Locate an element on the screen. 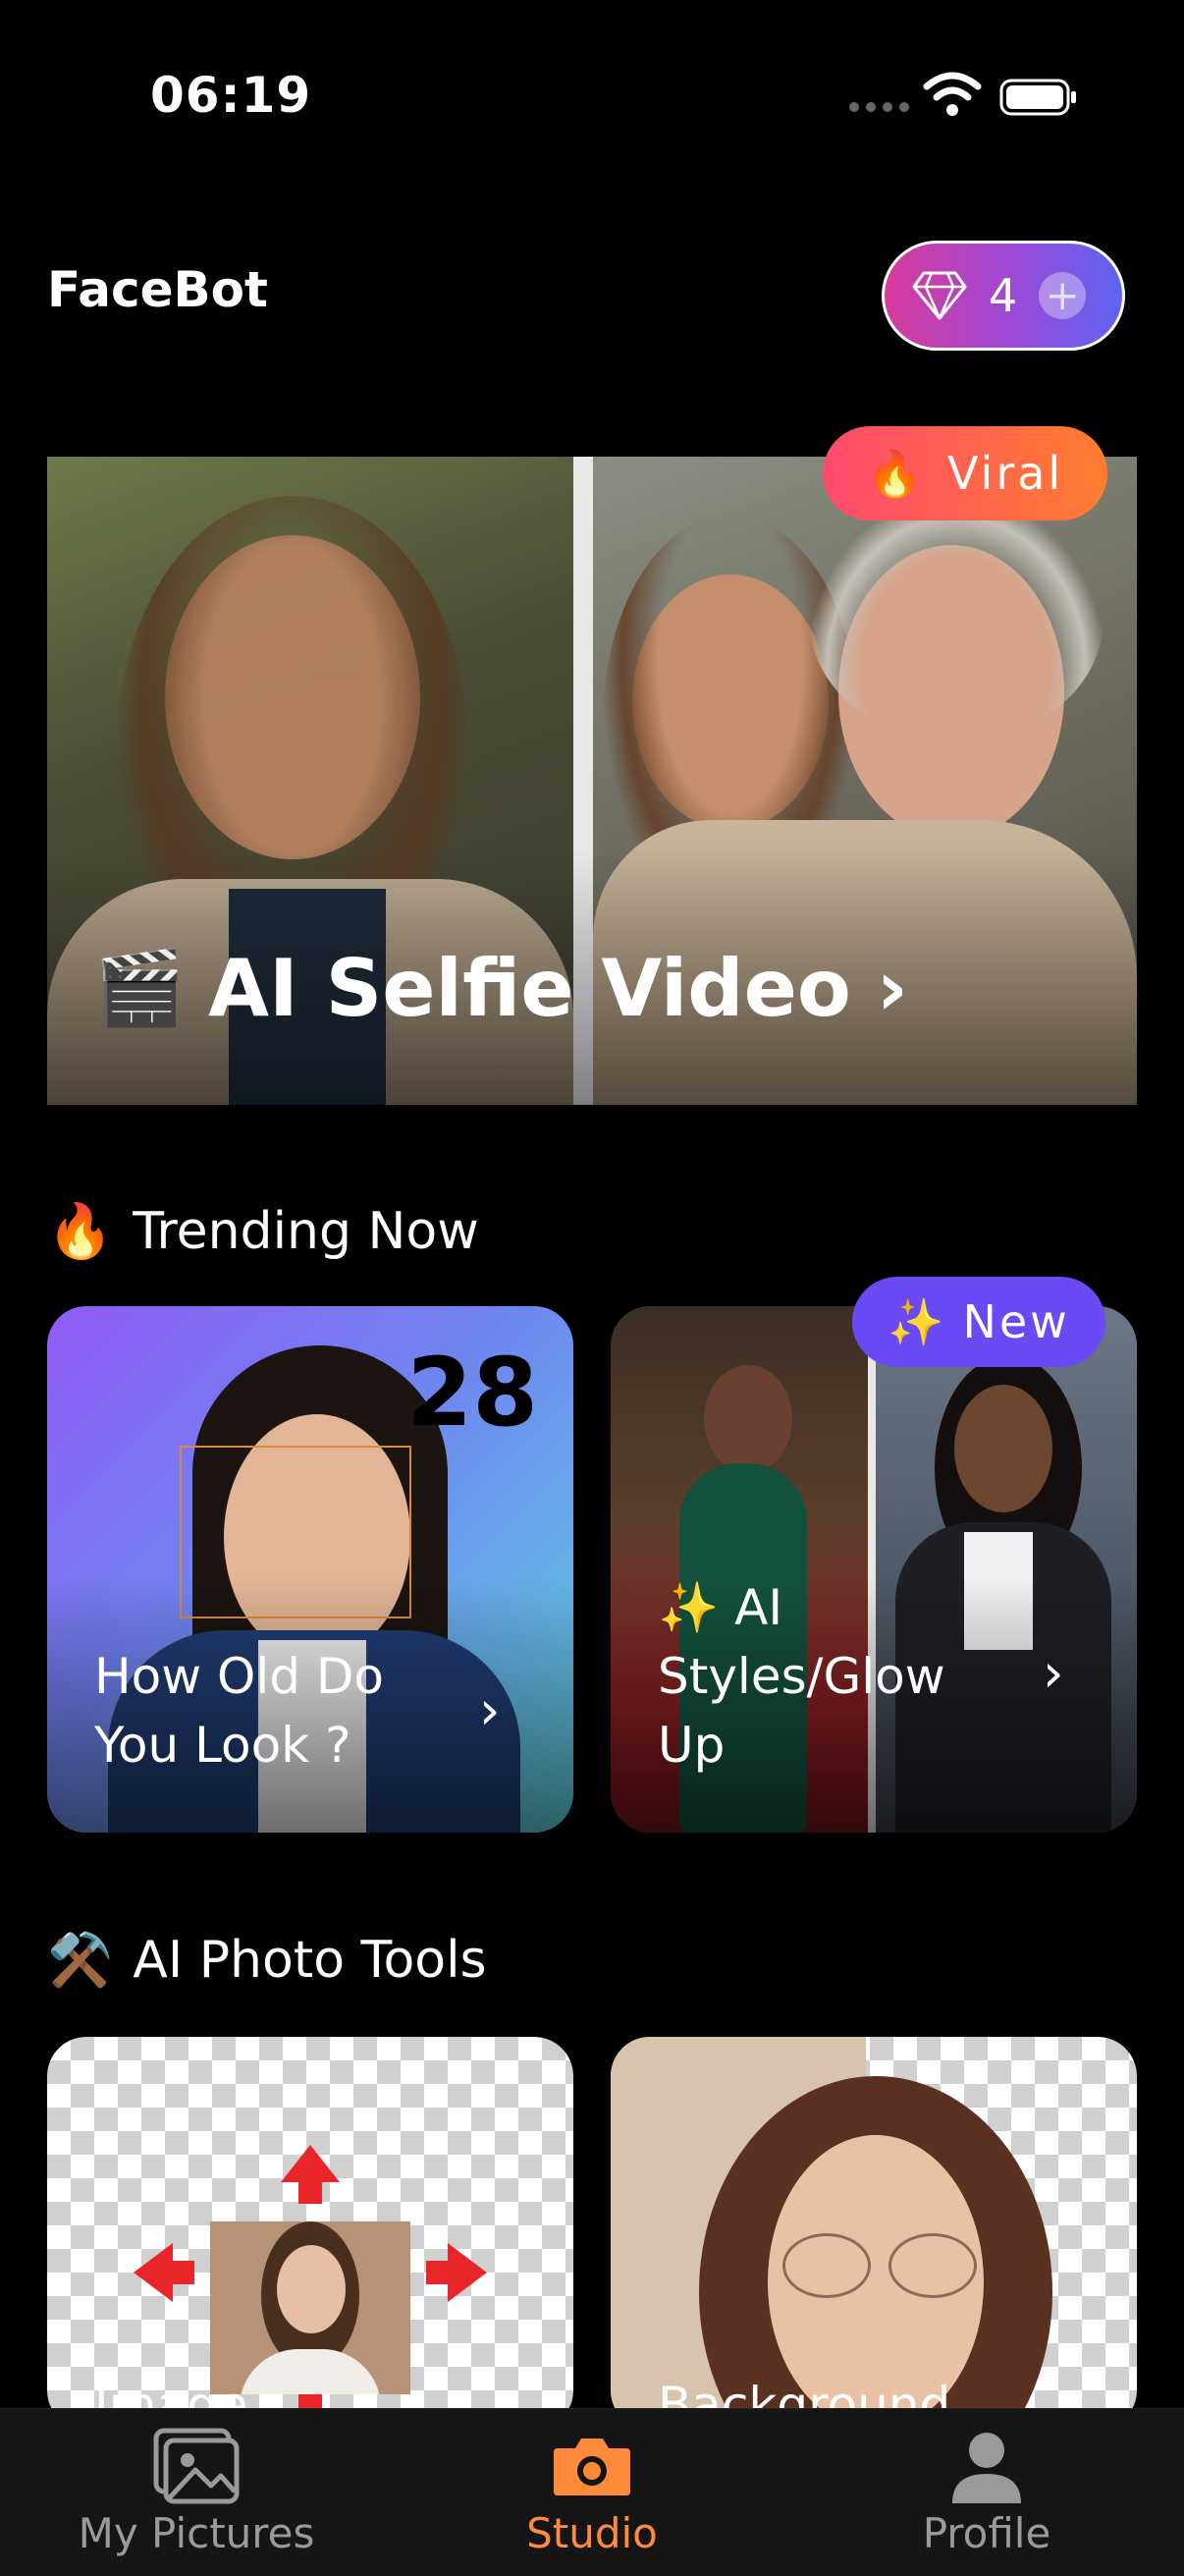  tools-section-title: ⚒️ AI Photo Tools is located at coordinates (267, 1961).